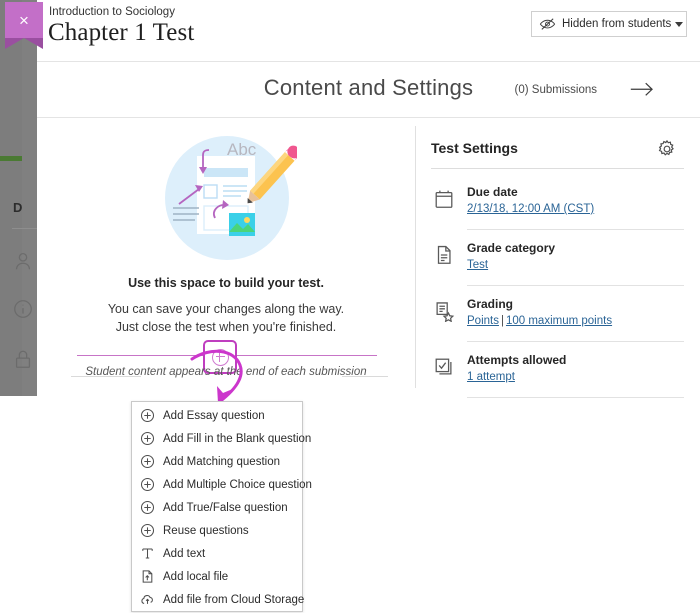 This screenshot has height=613, width=700. What do you see at coordinates (206, 530) in the screenshot?
I see `menu-item-label: Reuse questions` at bounding box center [206, 530].